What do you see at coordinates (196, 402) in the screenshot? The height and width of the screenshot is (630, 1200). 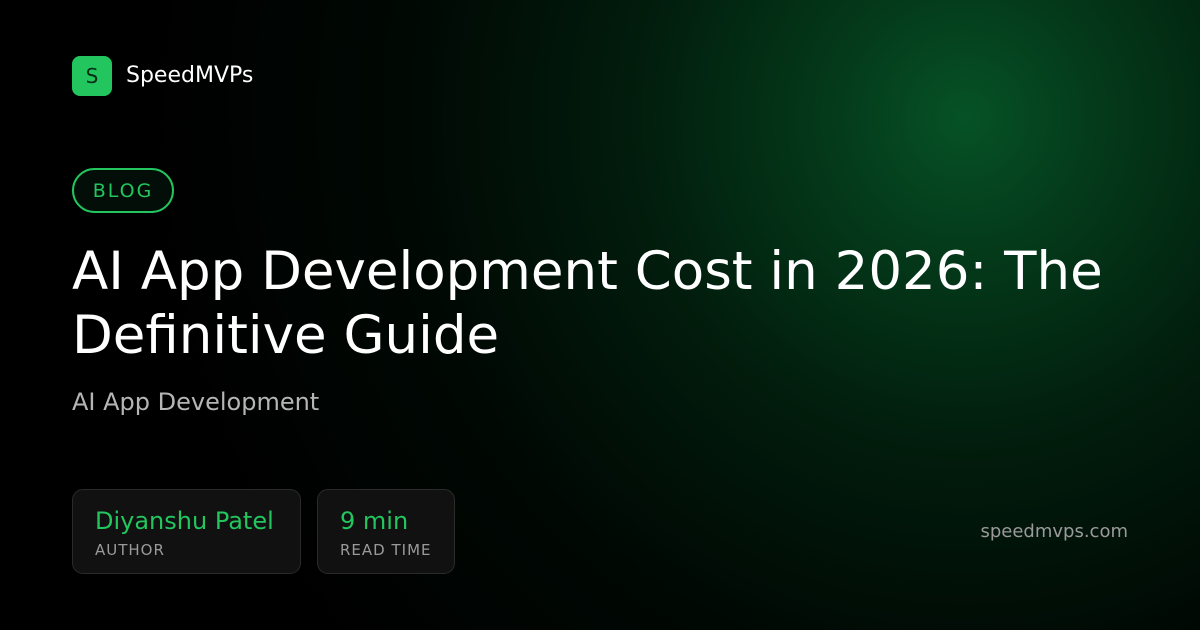 I see `article-subtitle: AI App Development` at bounding box center [196, 402].